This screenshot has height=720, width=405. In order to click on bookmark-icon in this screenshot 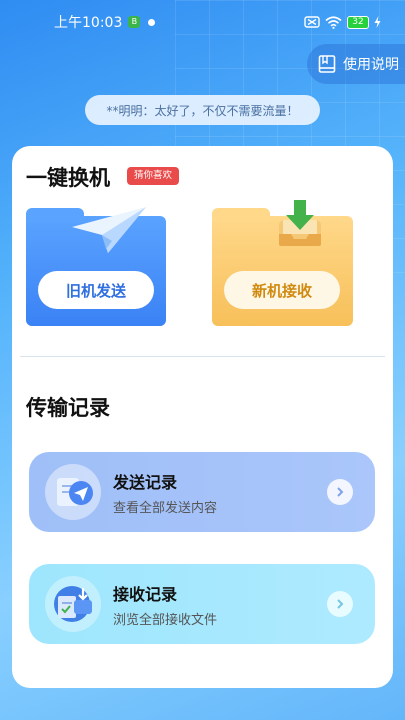, I will do `click(327, 64)`.